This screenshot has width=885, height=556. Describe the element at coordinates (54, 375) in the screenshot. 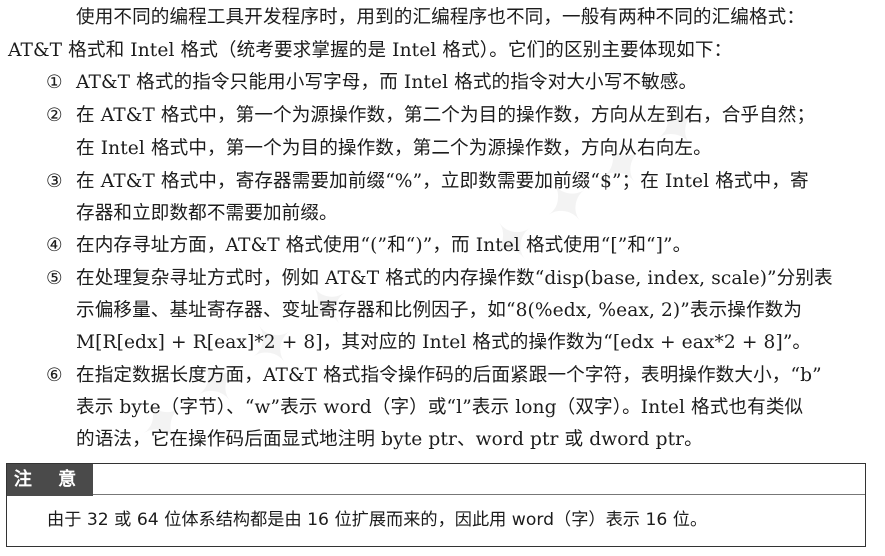

I see `item-number: ⑥` at that location.